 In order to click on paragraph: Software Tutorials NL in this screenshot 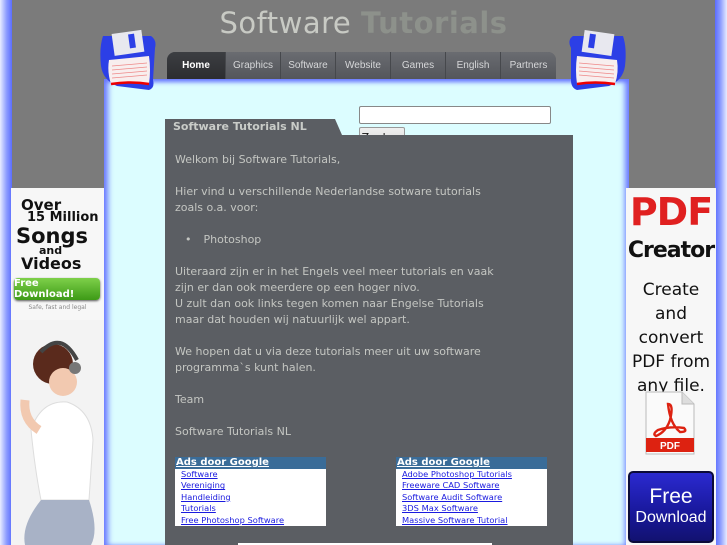, I will do `click(233, 431)`.